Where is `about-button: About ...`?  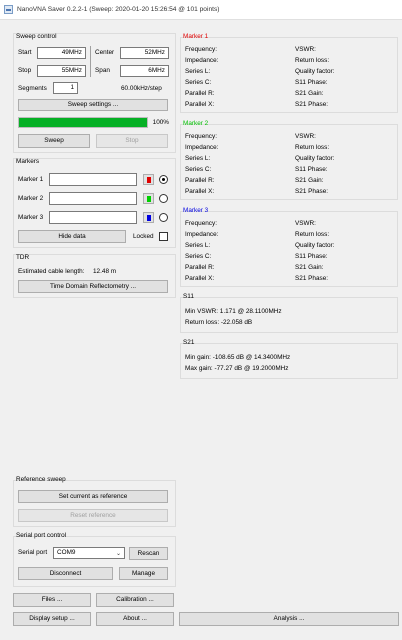 about-button: About ... is located at coordinates (135, 619).